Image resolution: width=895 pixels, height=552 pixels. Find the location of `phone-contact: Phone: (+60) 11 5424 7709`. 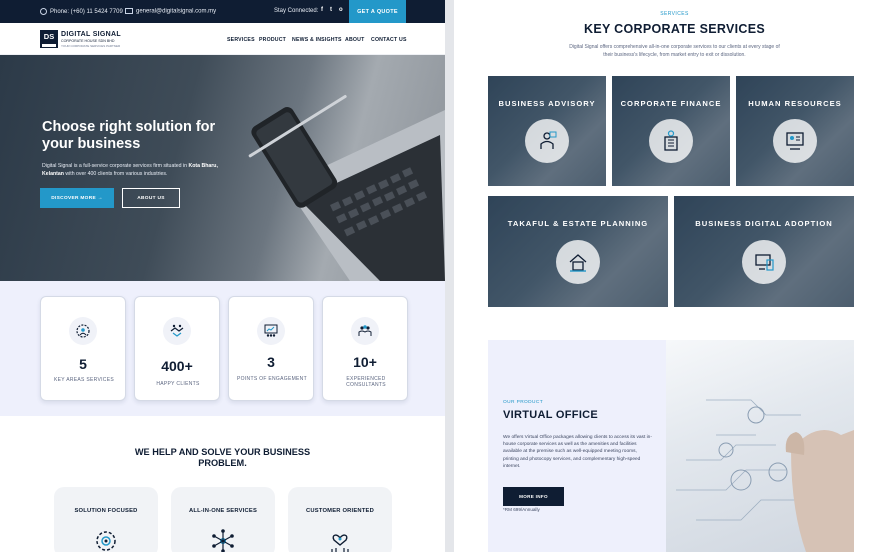

phone-contact: Phone: (+60) 11 5424 7709 is located at coordinates (81, 11).